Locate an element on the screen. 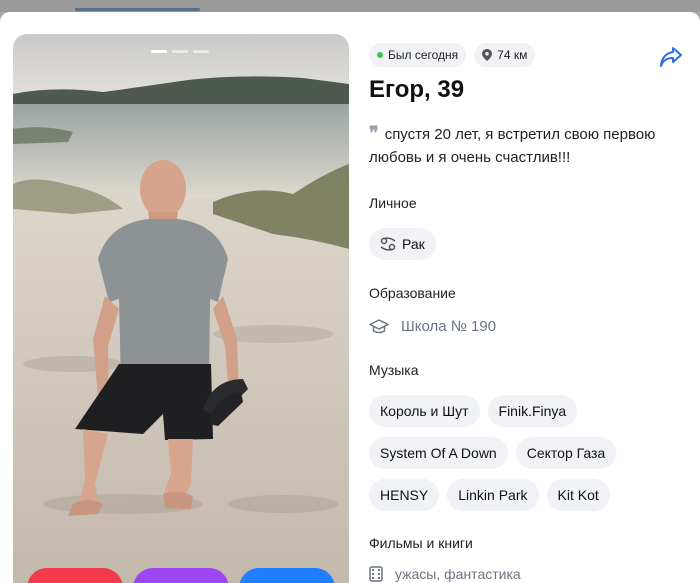  school-name: Школа № 190 is located at coordinates (449, 326).